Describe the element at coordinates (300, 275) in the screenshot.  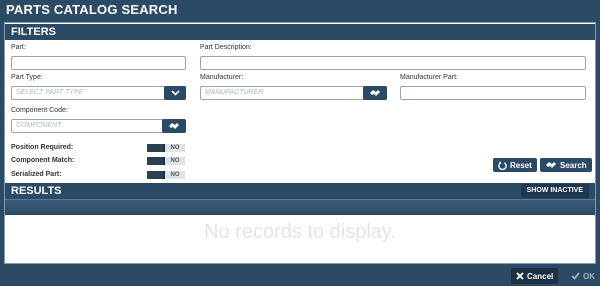
I see `dialog-footer: Cancel OK` at that location.